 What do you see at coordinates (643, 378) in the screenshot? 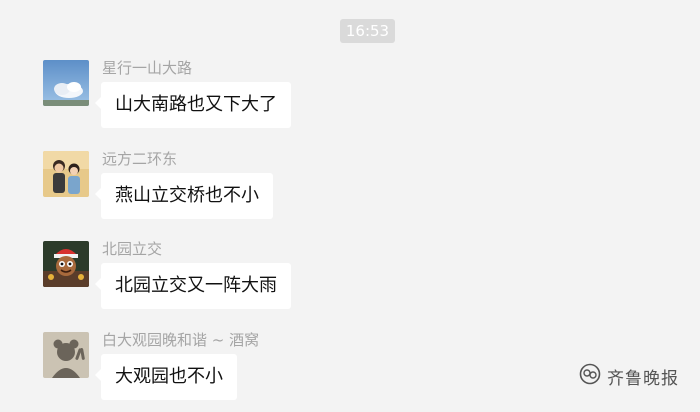
I see `watermark-text: 齐鲁晚报` at bounding box center [643, 378].